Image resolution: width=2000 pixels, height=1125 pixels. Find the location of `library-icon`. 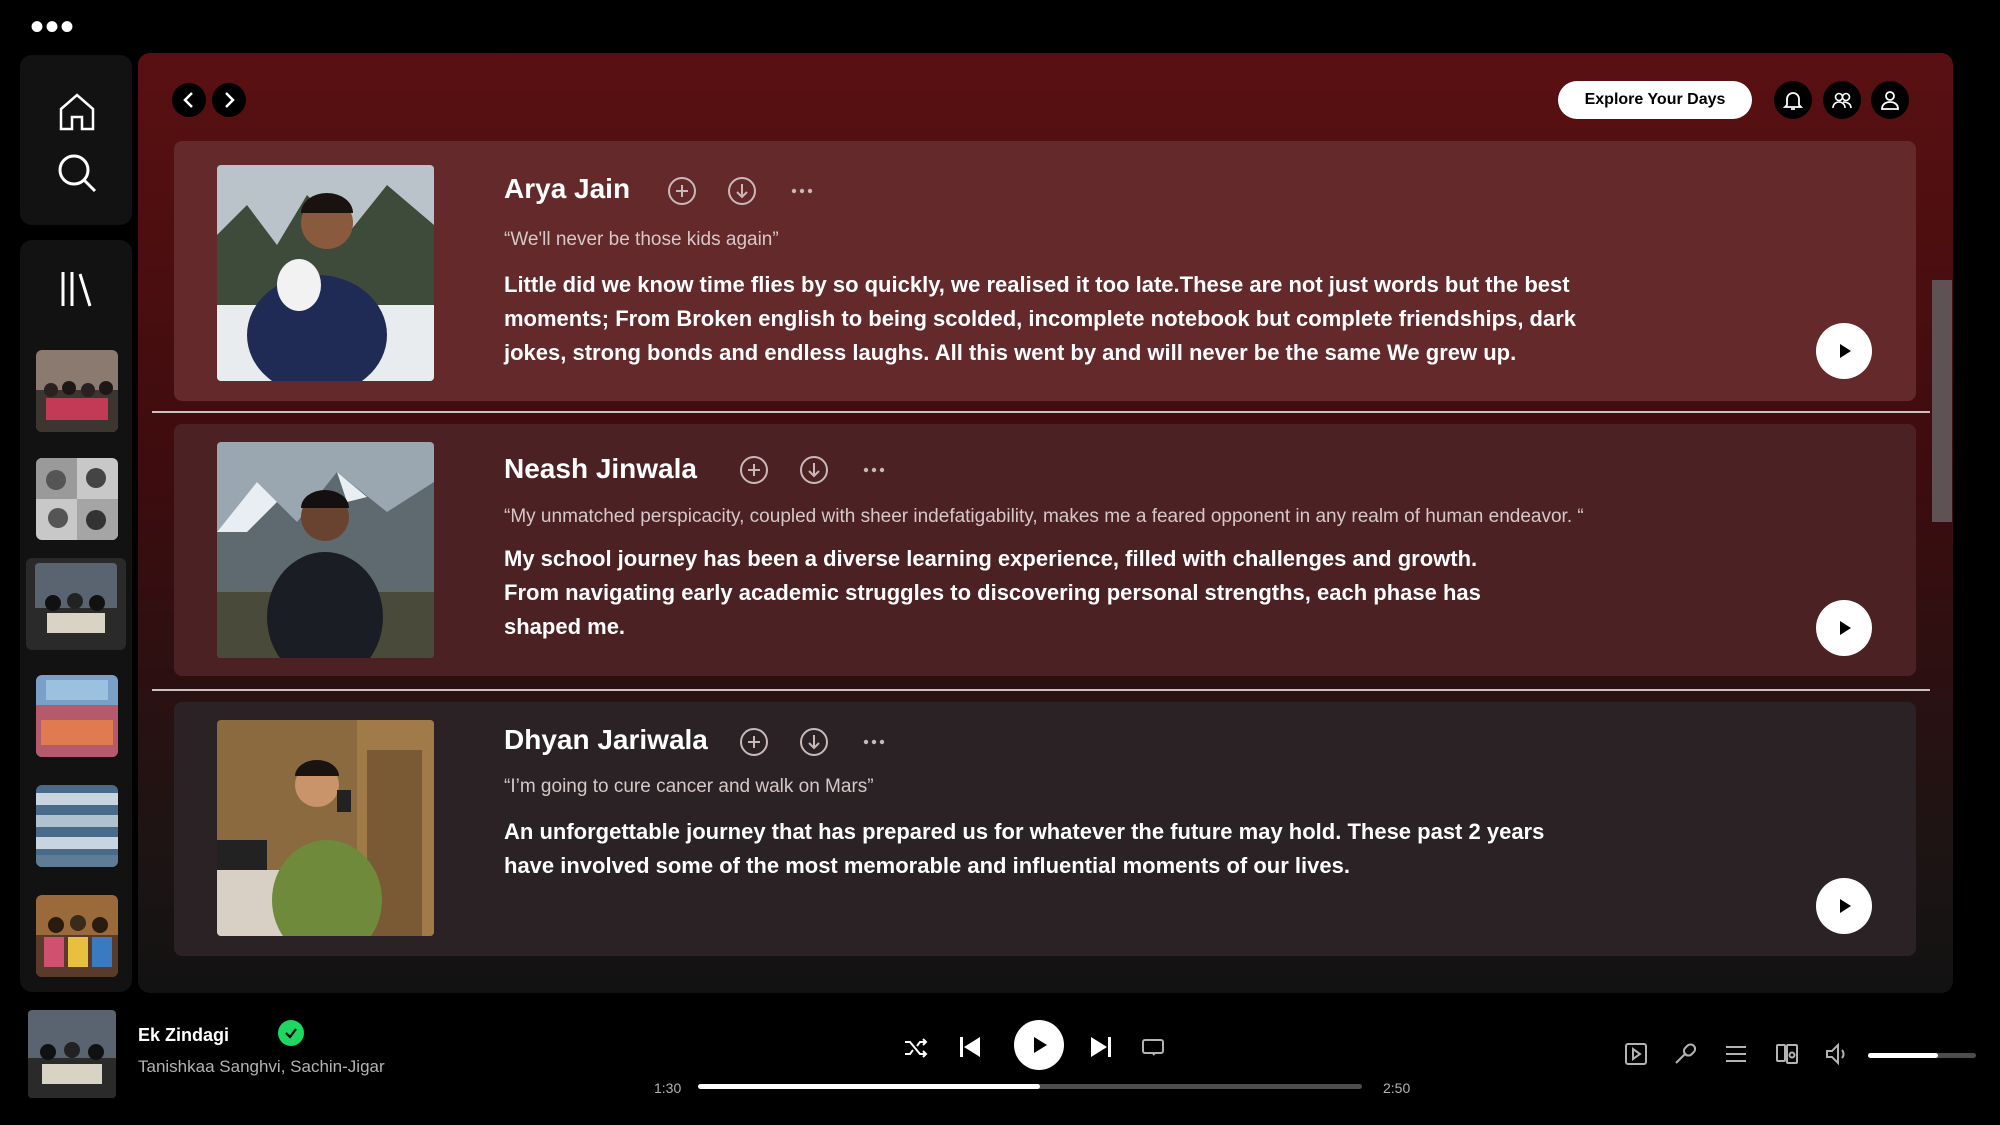

library-icon is located at coordinates (77, 288).